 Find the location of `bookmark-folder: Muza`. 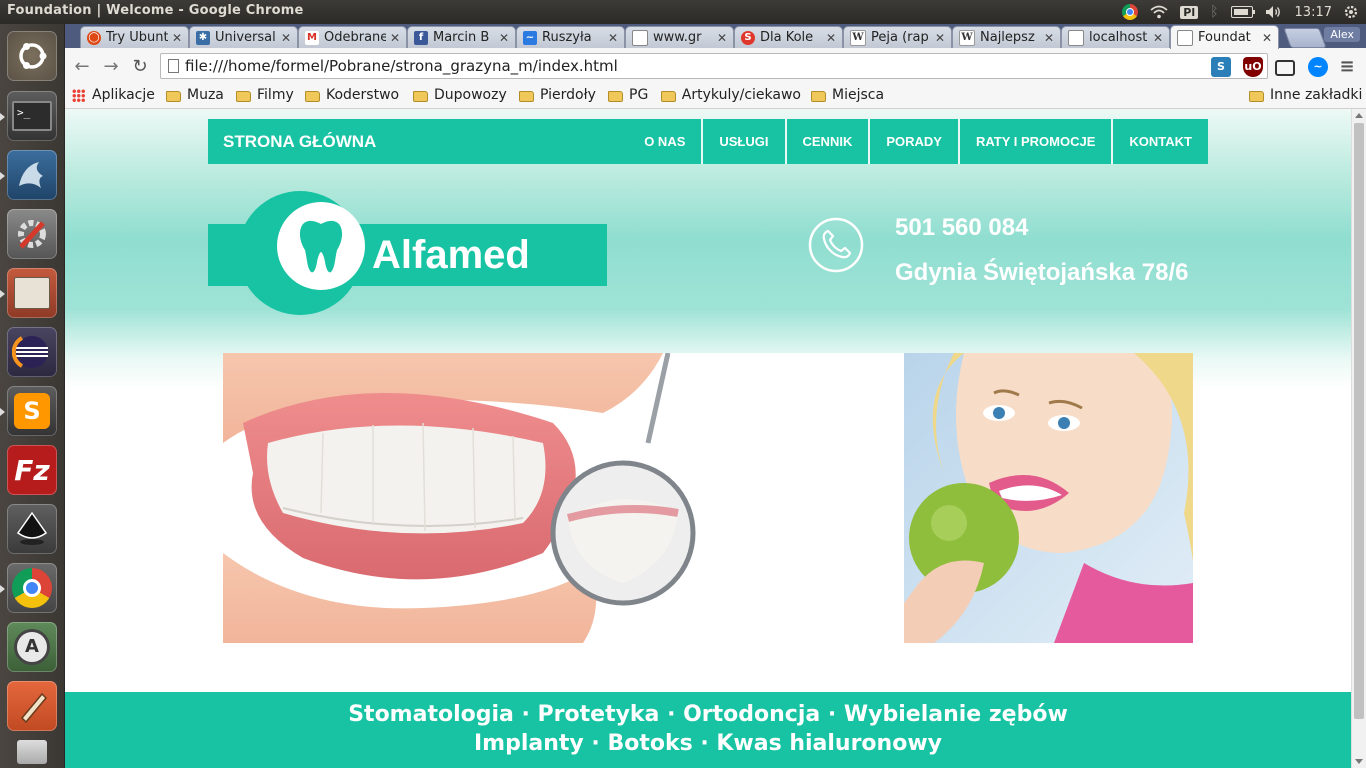

bookmark-folder: Muza is located at coordinates (195, 95).